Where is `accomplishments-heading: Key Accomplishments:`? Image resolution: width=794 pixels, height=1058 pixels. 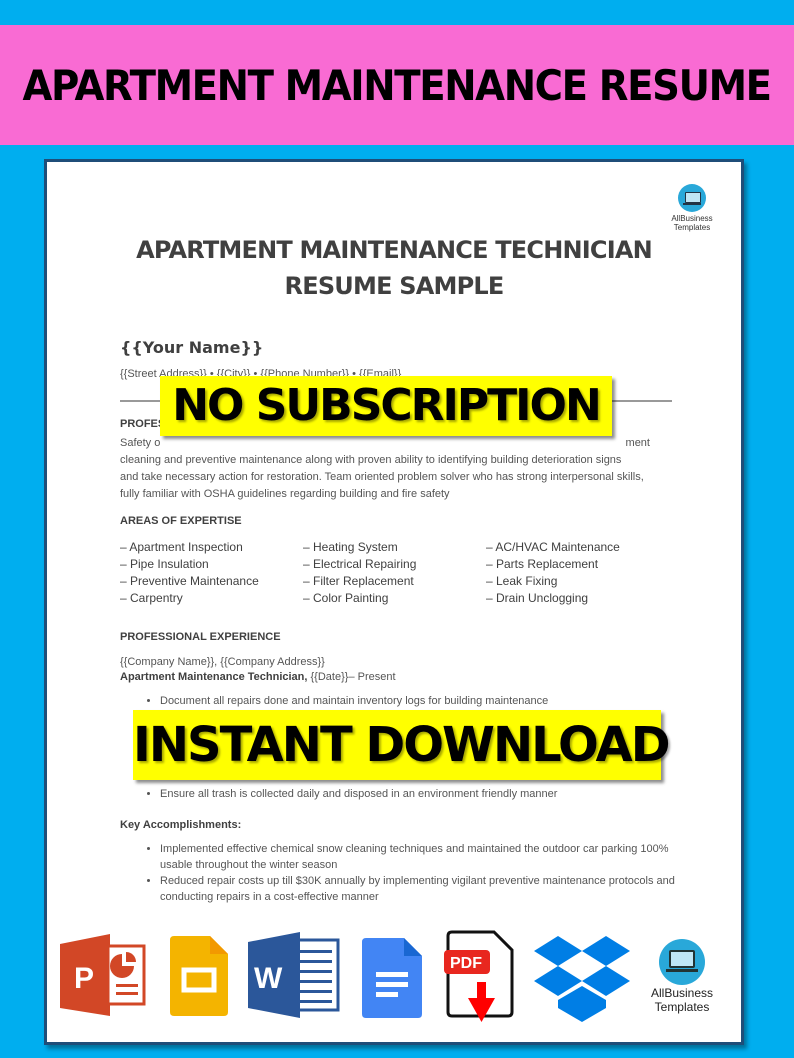
accomplishments-heading: Key Accomplishments: is located at coordinates (181, 825).